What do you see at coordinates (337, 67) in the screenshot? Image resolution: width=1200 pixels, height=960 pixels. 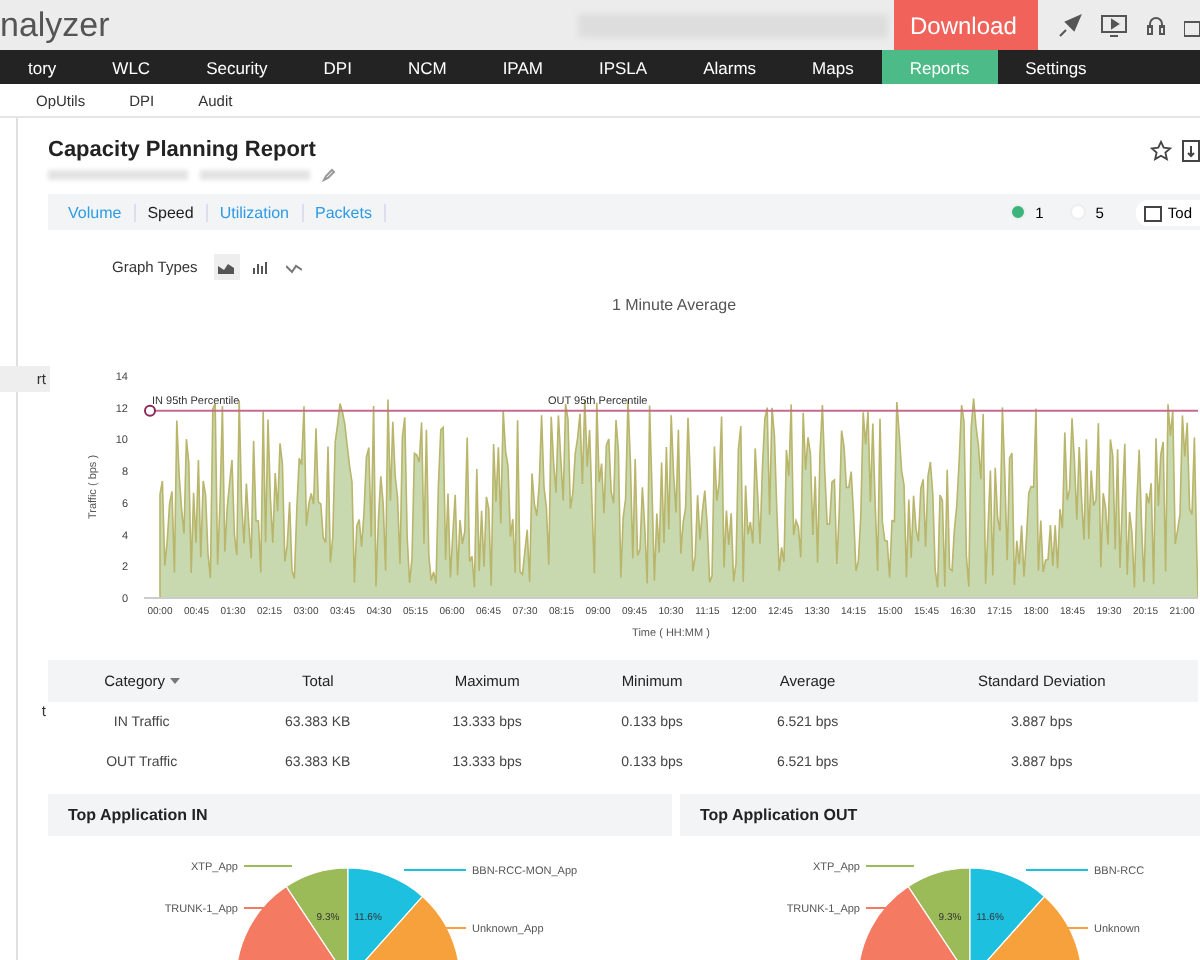 I see `nav-tab: DPI` at bounding box center [337, 67].